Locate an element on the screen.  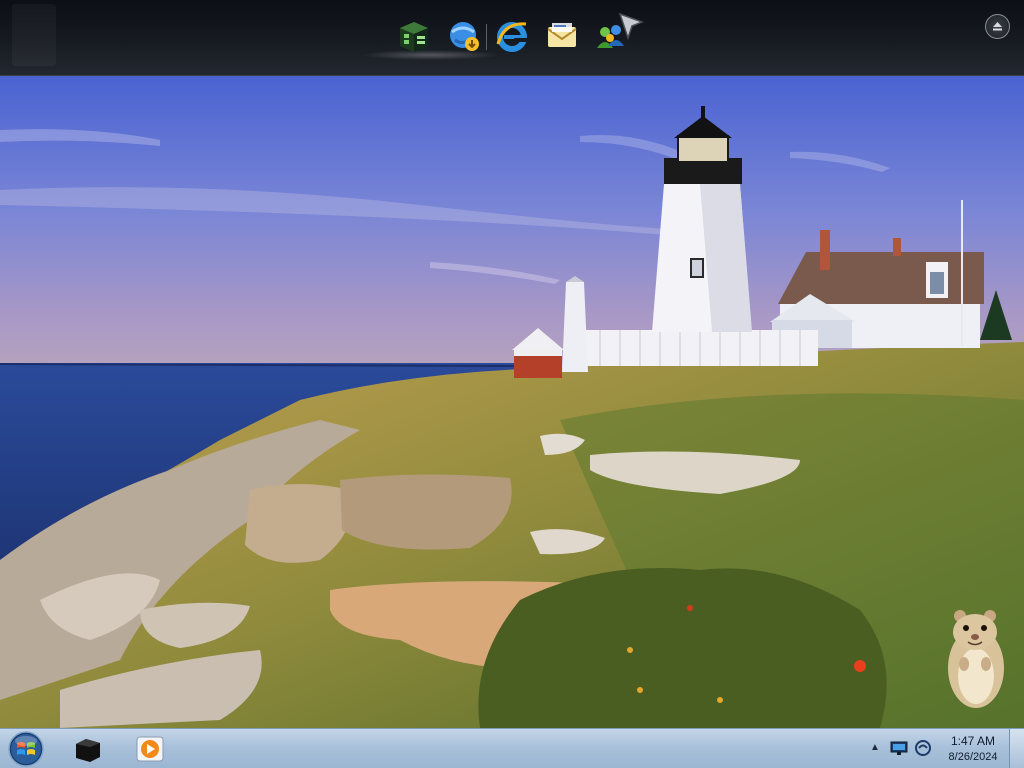
clock-time: 1:47 AM is located at coordinates (973, 741).